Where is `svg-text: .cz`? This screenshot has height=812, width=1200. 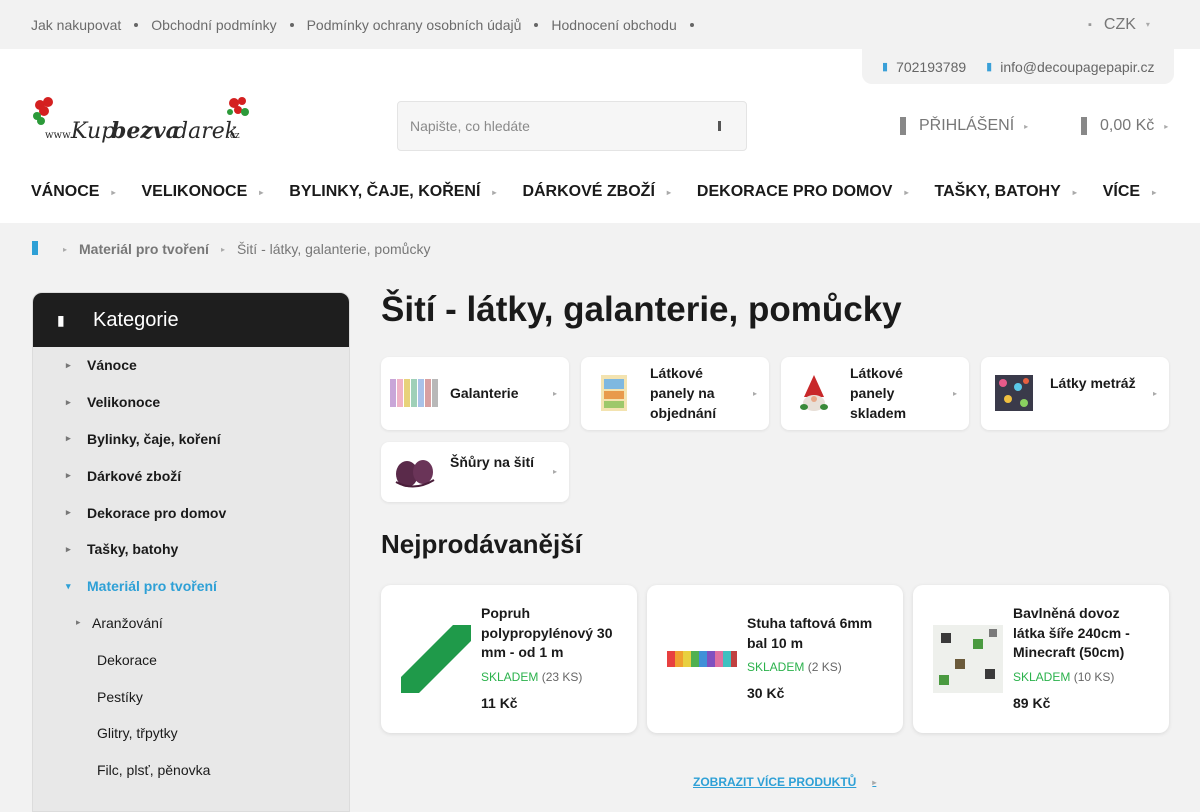 svg-text: .cz is located at coordinates (233, 136).